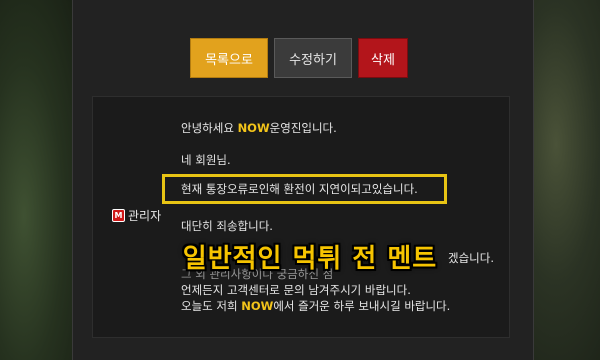  Describe the element at coordinates (118, 215) in the screenshot. I see `admin-badge-icon: M` at that location.